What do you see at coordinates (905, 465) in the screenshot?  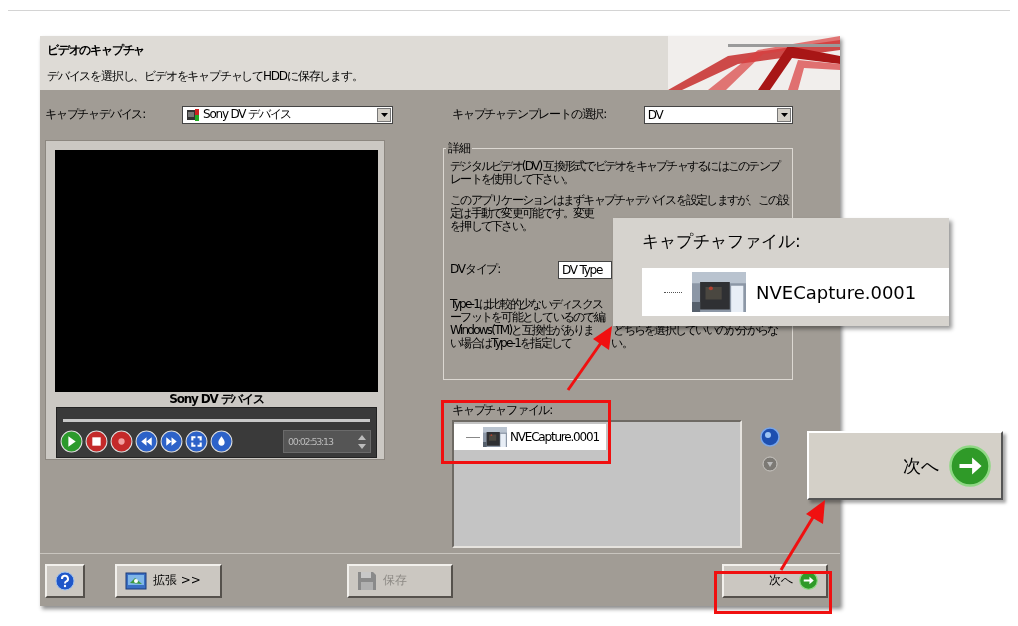 I see `next-button-zoom: 次へ` at bounding box center [905, 465].